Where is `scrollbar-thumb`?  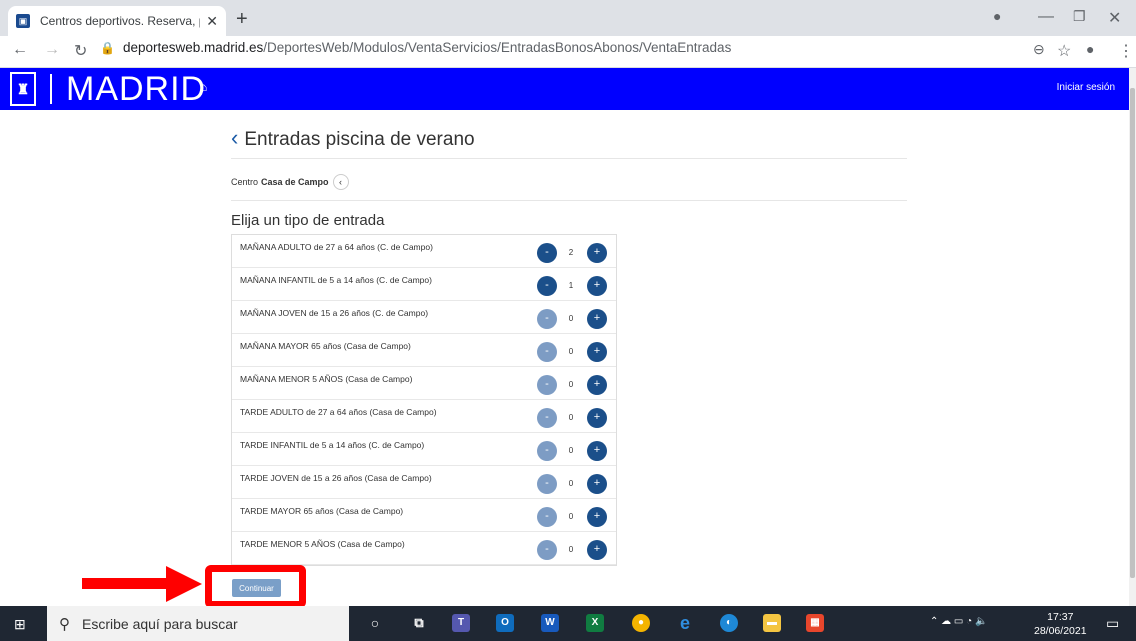
scrollbar-thumb is located at coordinates (1132, 333).